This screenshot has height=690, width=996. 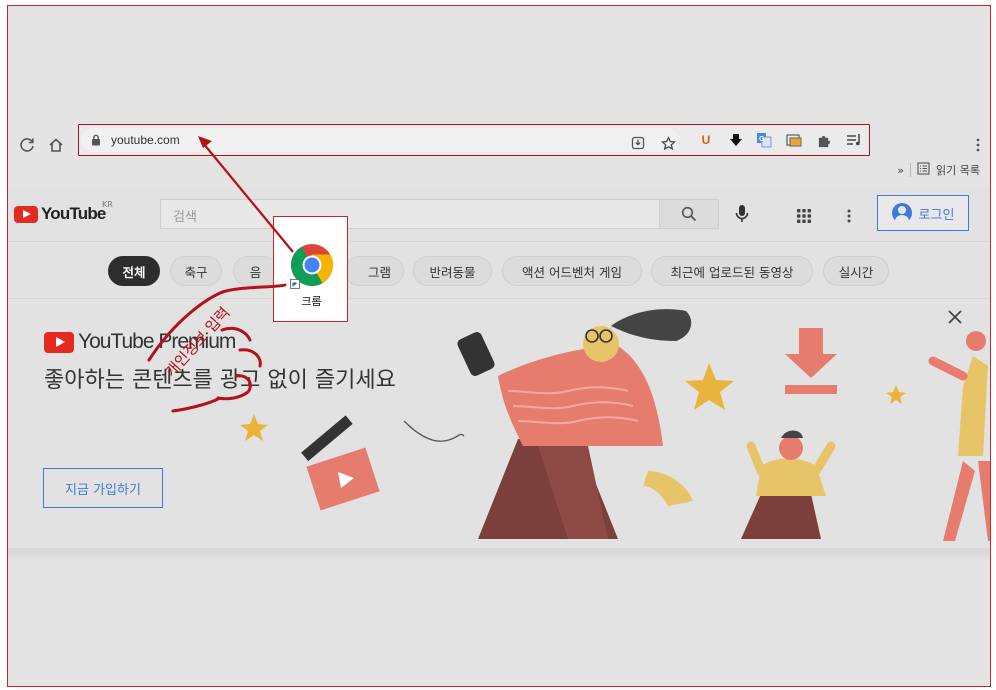 What do you see at coordinates (736, 140) in the screenshot?
I see `download-extension-icon` at bounding box center [736, 140].